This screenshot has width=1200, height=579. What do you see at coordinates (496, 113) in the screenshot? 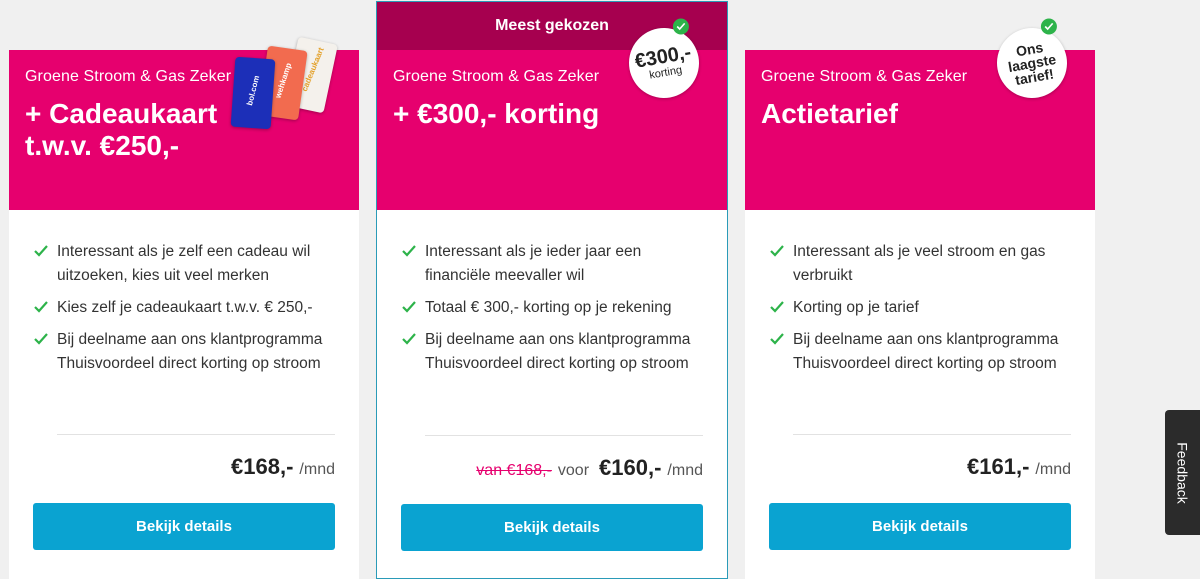
I see `card-title: + €300,- korting` at bounding box center [496, 113].